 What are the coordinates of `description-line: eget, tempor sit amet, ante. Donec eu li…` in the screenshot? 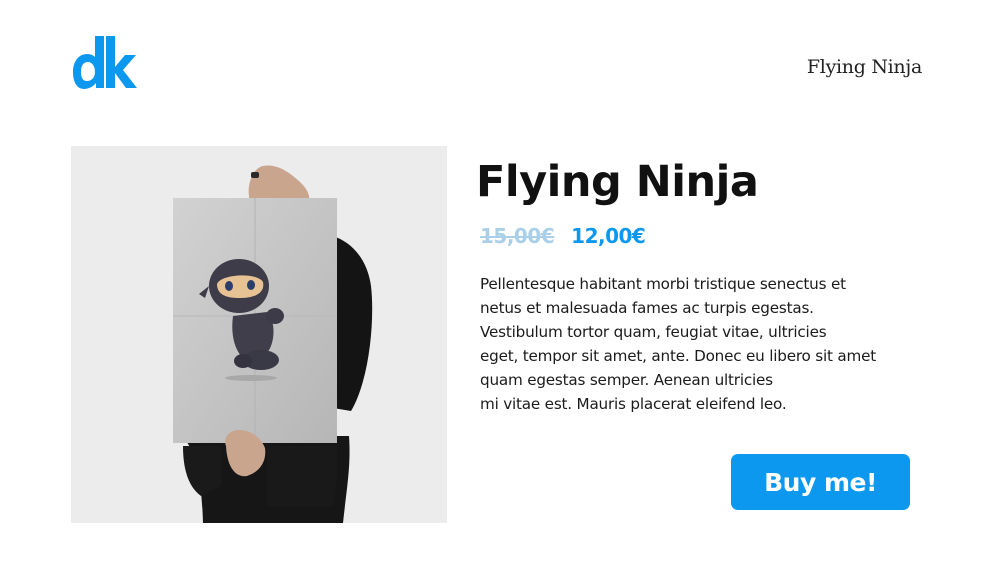 It's located at (678, 356).